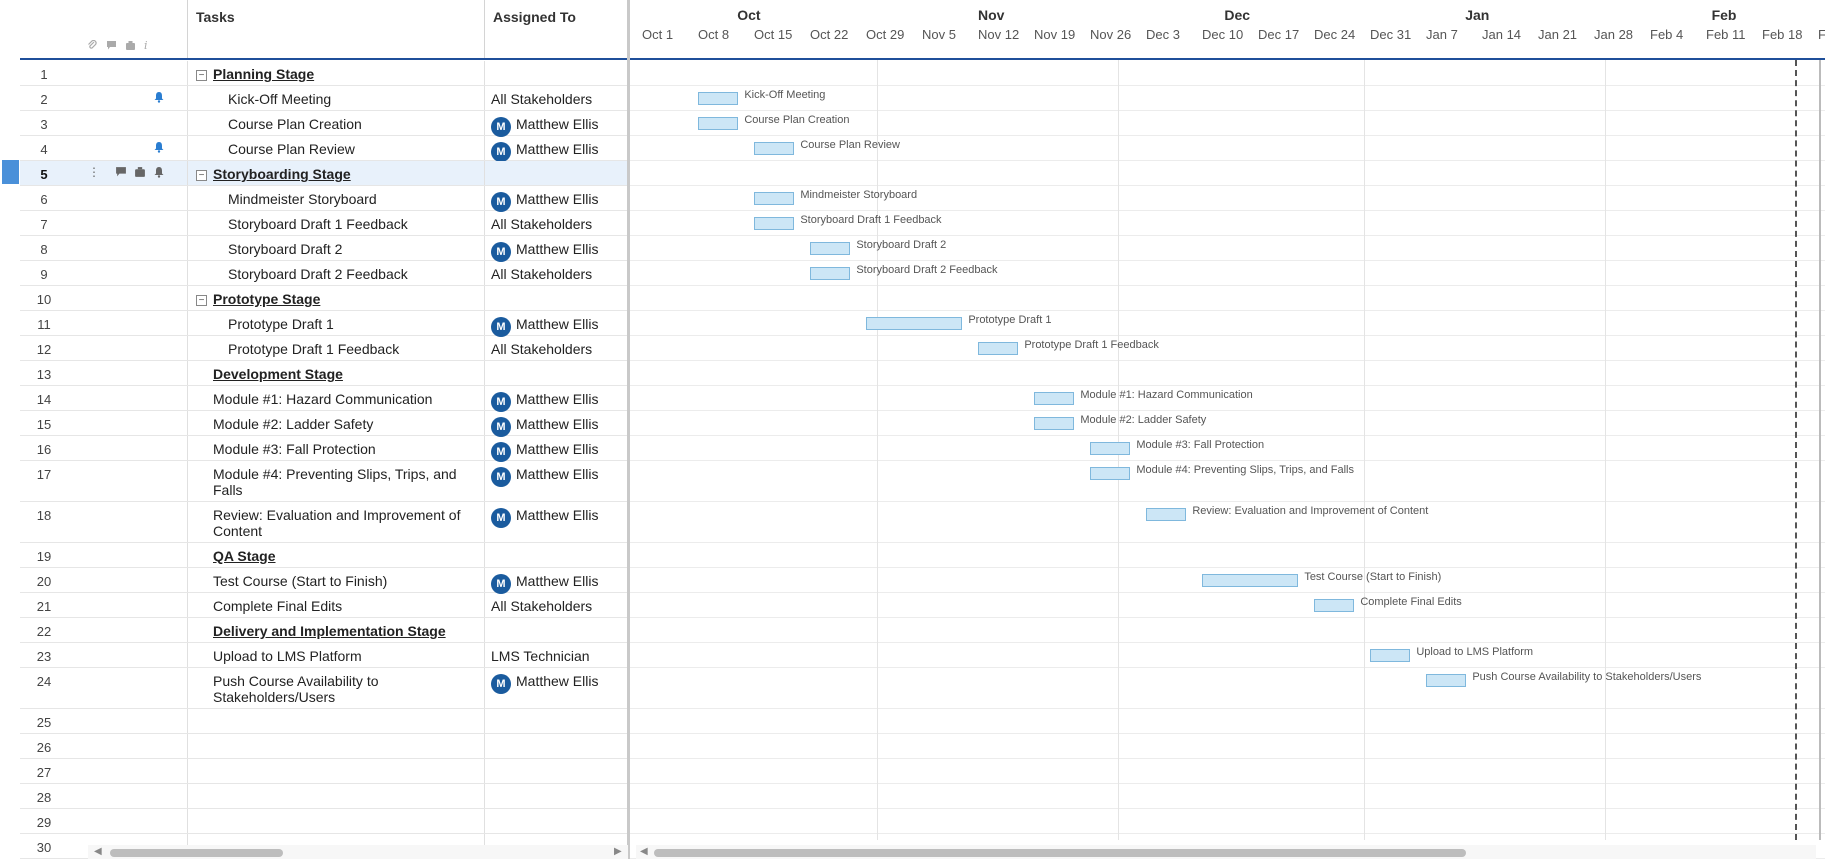  I want to click on row-number: 15, so click(44, 421).